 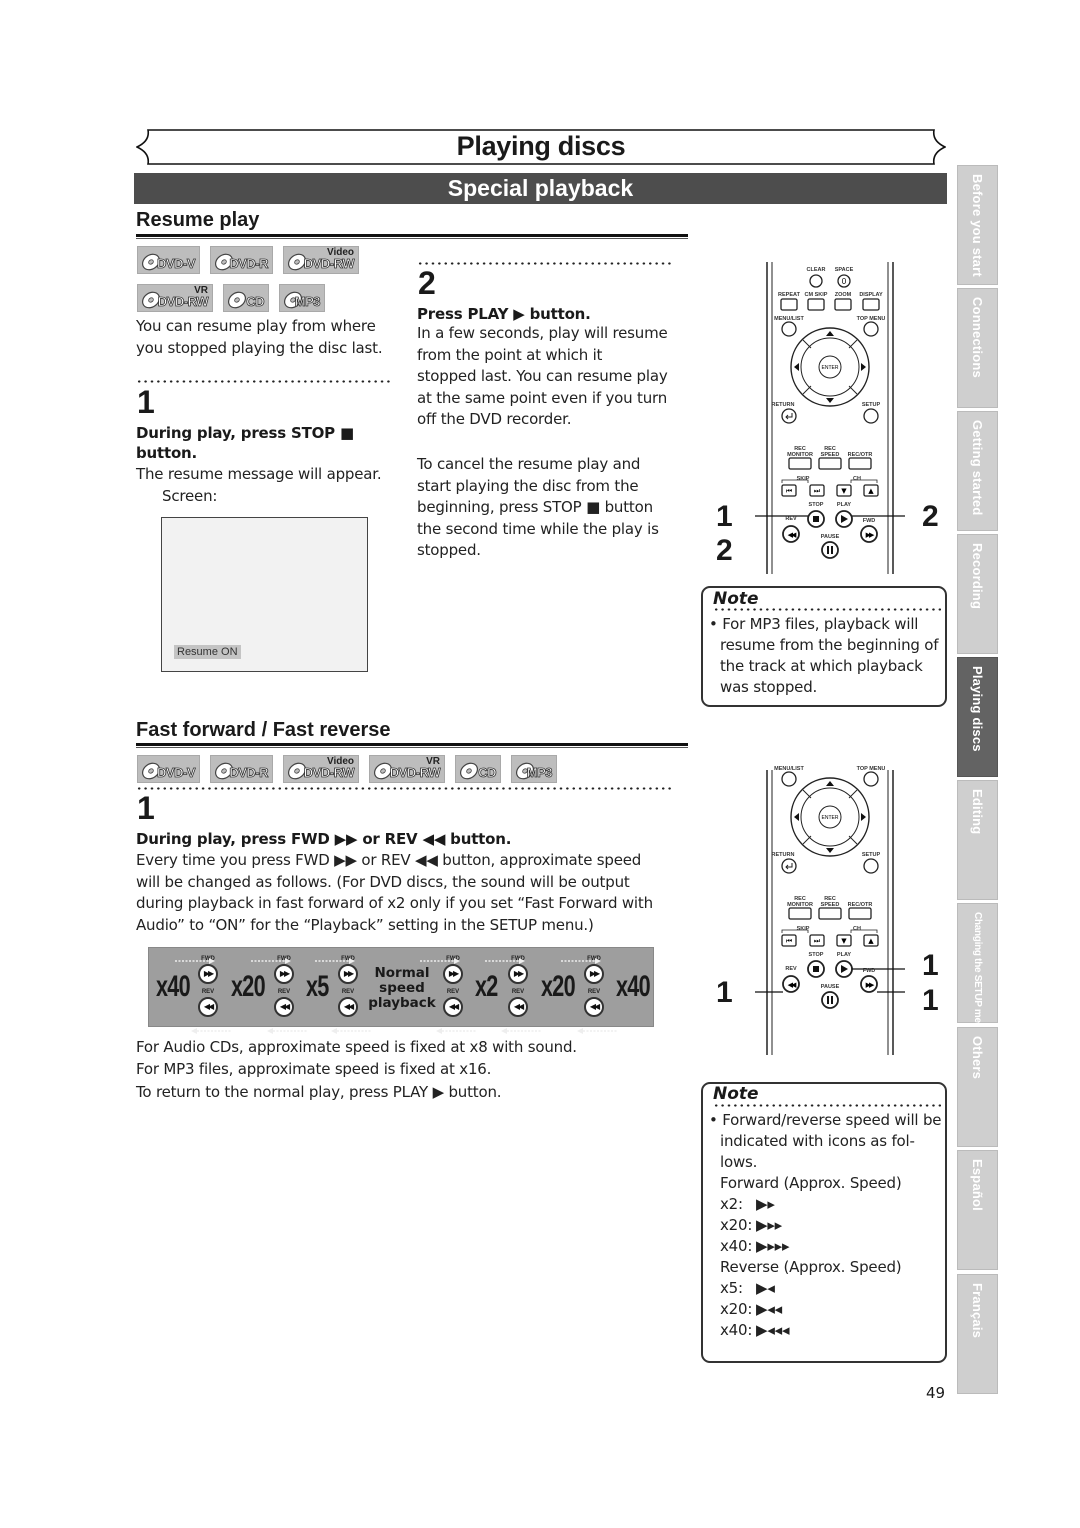 I want to click on resume-badges-row1: DVD-V DVD-R Video DVD-RW, so click(x=248, y=260).